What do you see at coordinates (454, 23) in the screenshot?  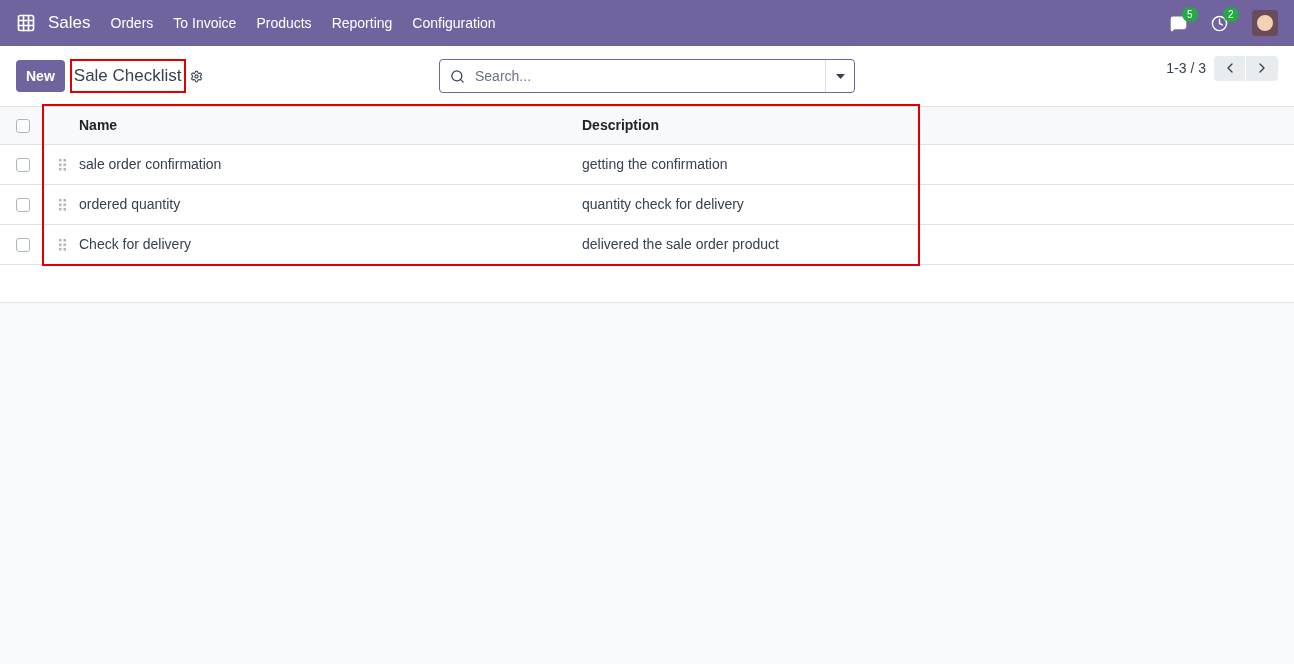 I see `menu-item: Configuration` at bounding box center [454, 23].